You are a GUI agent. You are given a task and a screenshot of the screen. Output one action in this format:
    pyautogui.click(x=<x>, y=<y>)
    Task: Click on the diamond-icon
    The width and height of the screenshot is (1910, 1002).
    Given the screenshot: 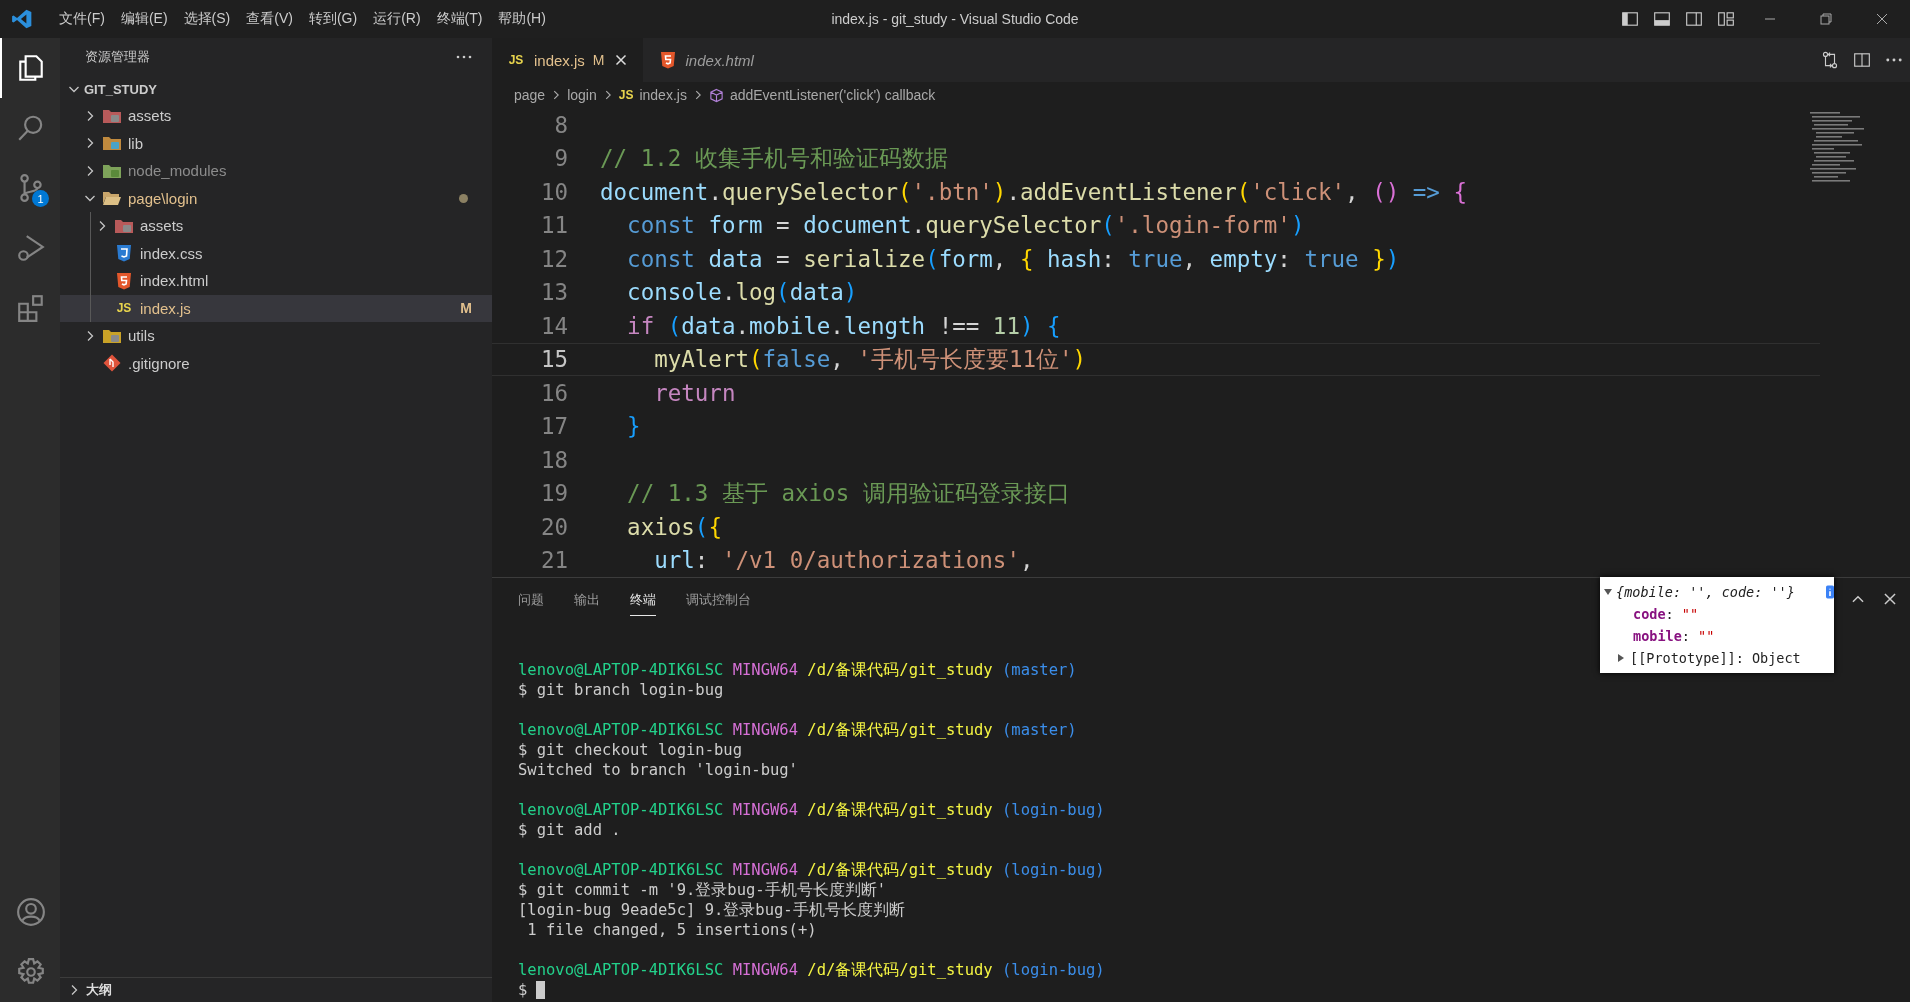 What is the action you would take?
    pyautogui.click(x=112, y=363)
    